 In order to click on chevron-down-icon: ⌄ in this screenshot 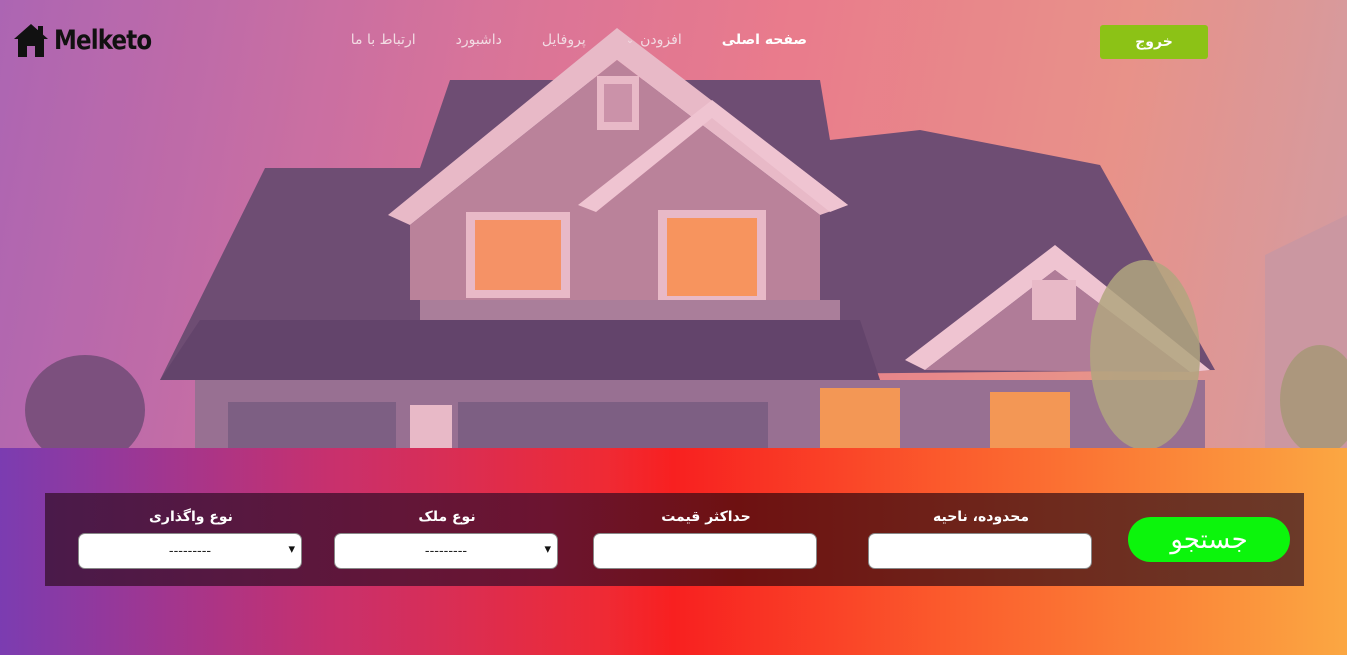, I will do `click(630, 40)`.